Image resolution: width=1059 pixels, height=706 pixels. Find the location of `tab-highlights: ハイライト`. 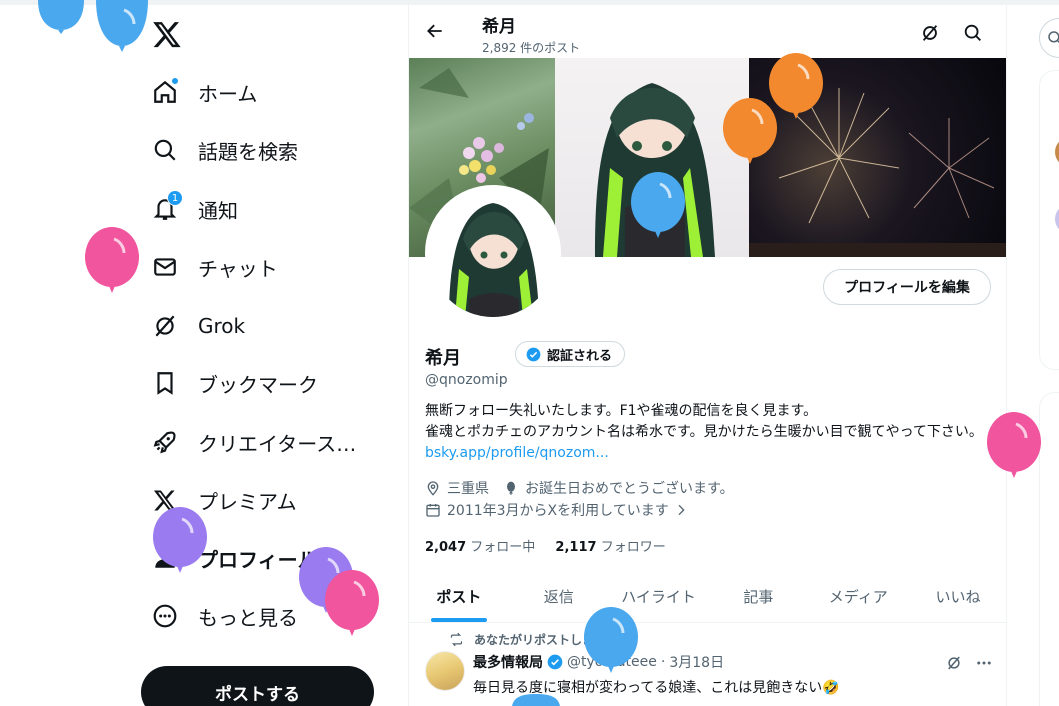

tab-highlights: ハイライト is located at coordinates (659, 596).